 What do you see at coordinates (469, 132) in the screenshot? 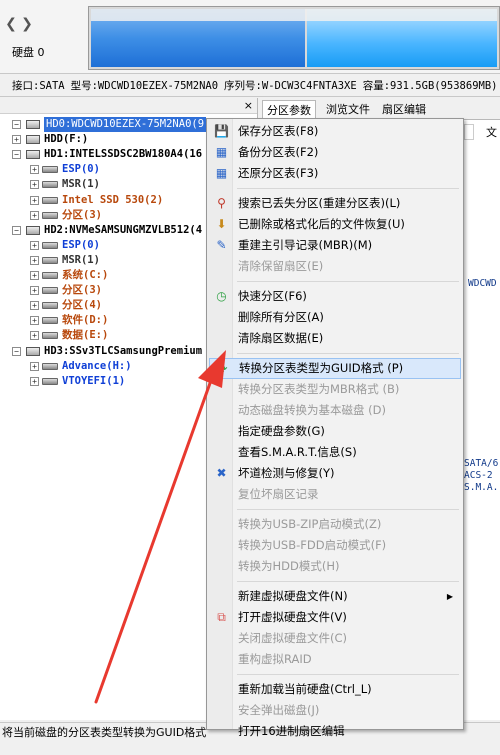
I see `column-header-box` at bounding box center [469, 132].